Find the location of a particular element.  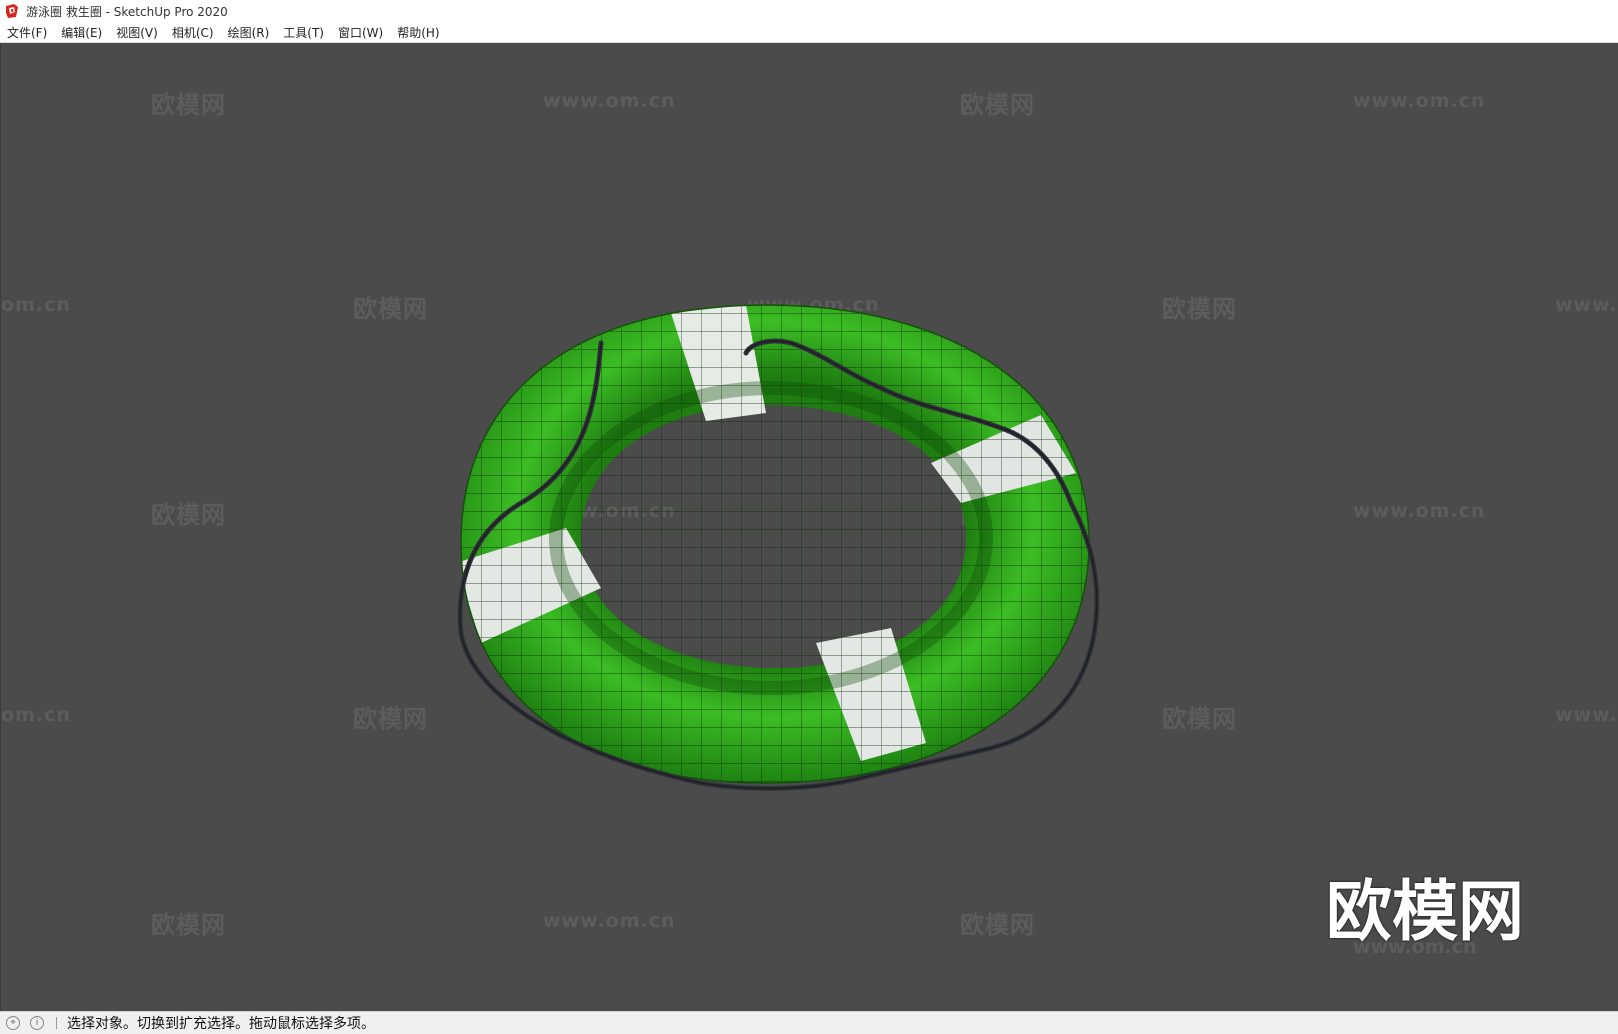

sketchup-app-icon is located at coordinates (12, 11).